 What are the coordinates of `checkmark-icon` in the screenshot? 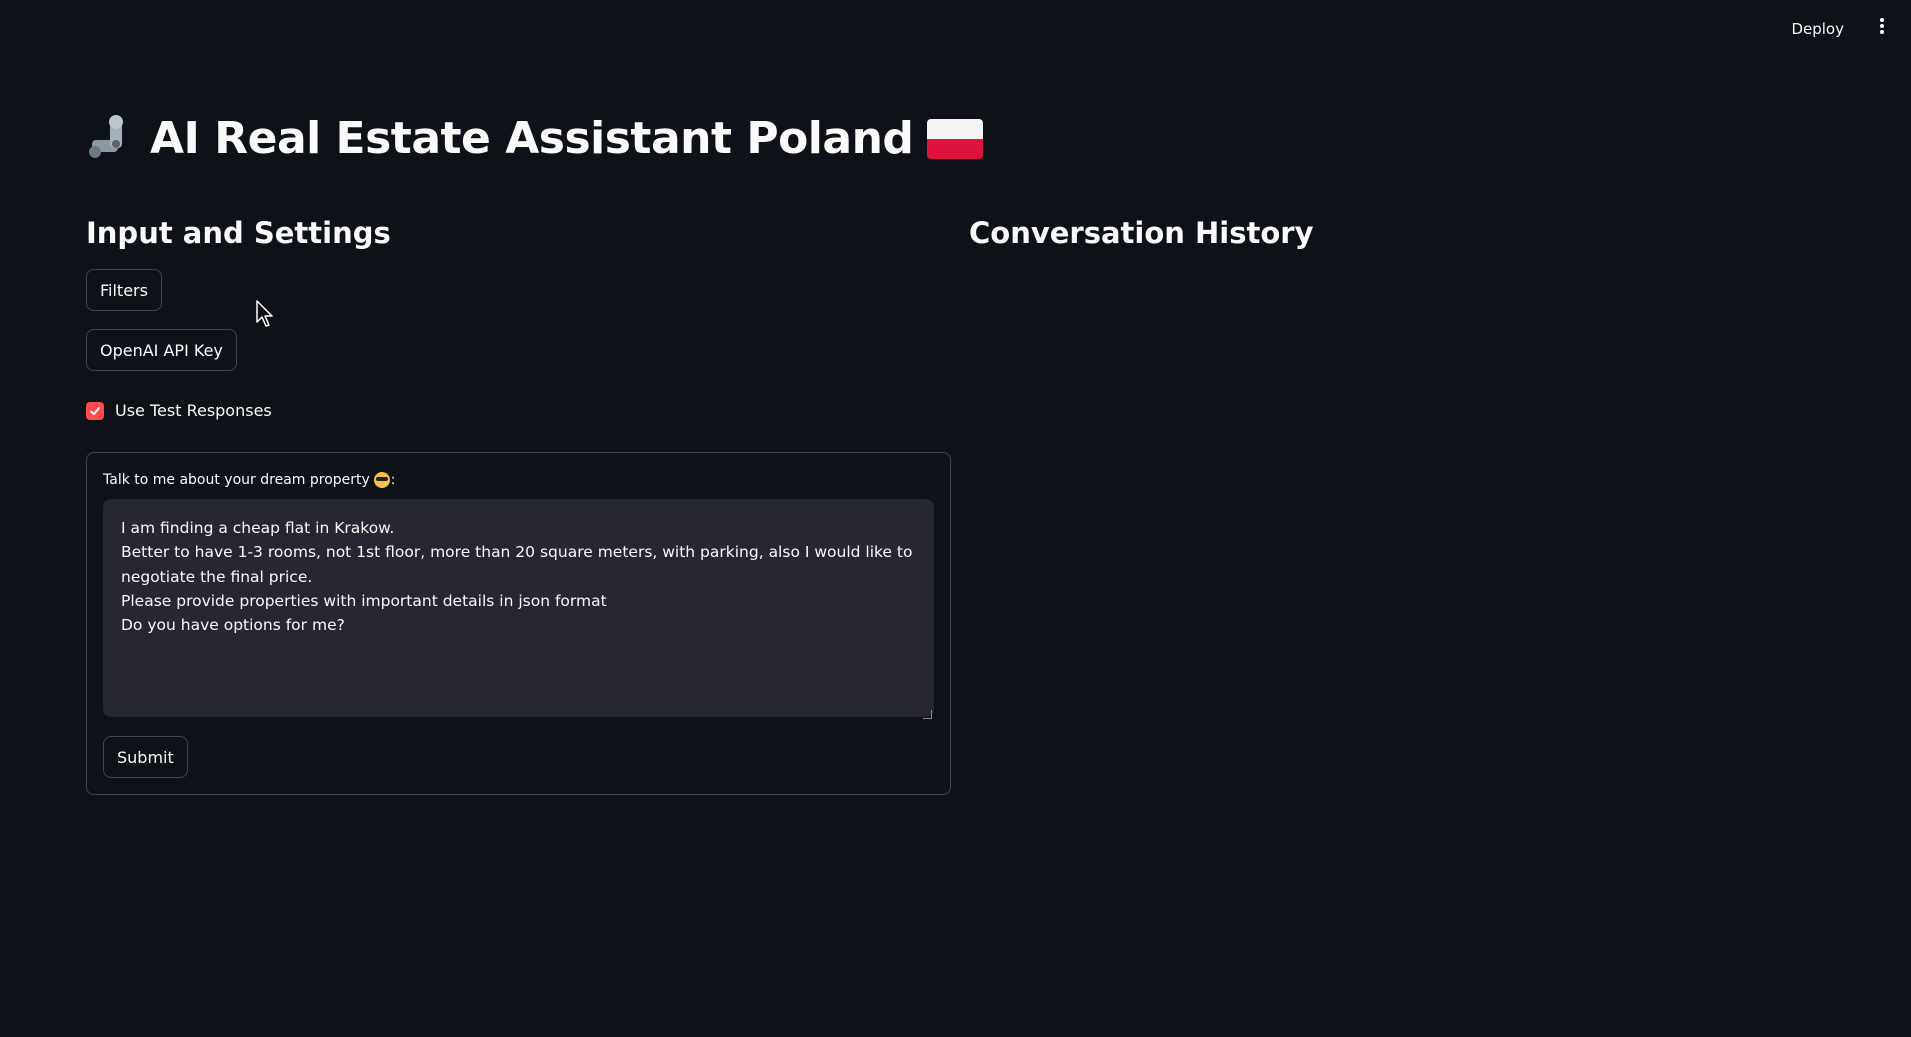 It's located at (95, 410).